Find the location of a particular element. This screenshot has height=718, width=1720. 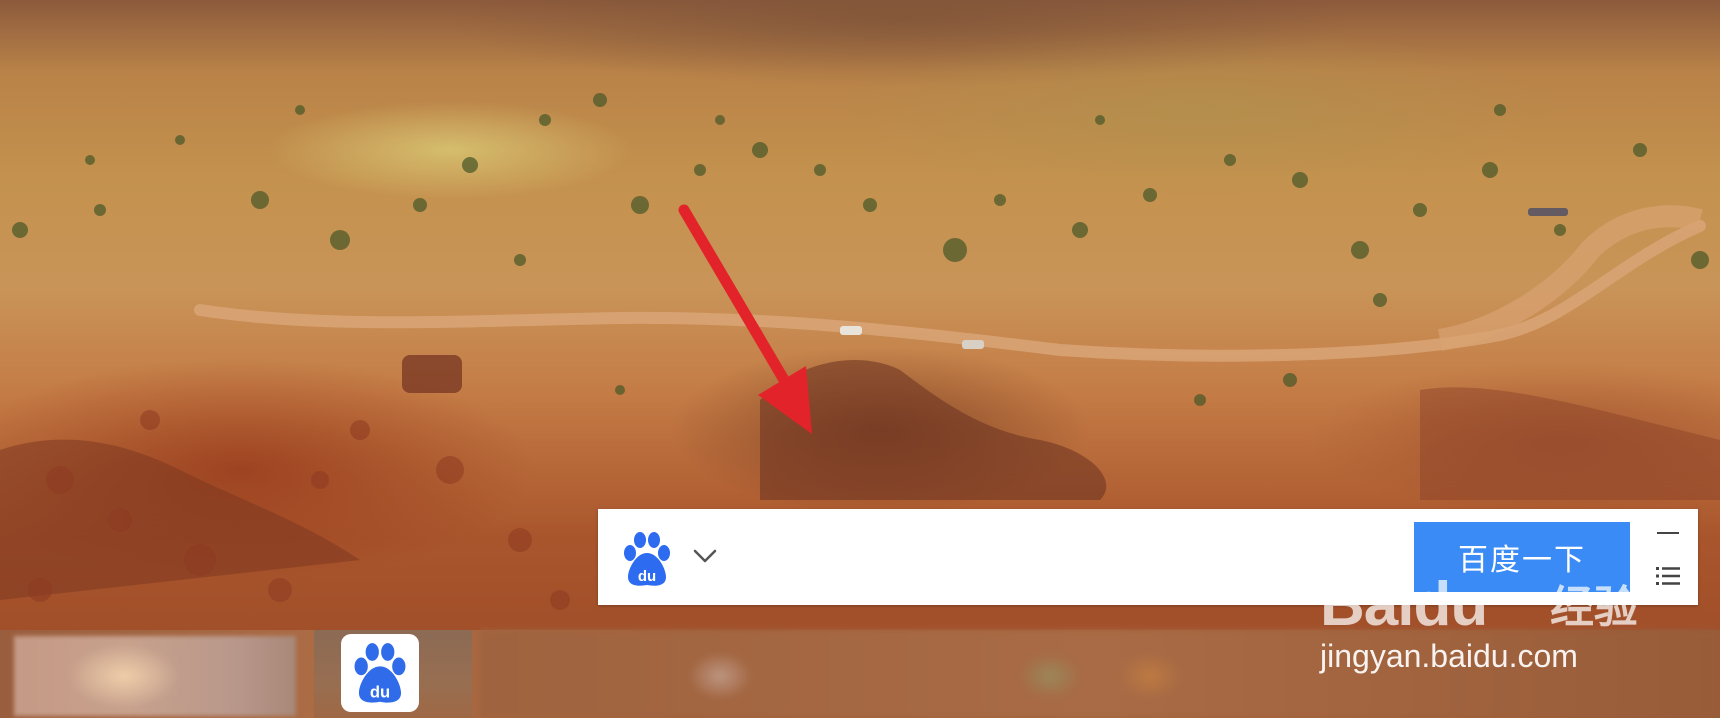

annotation-arrow is located at coordinates (745, 319).